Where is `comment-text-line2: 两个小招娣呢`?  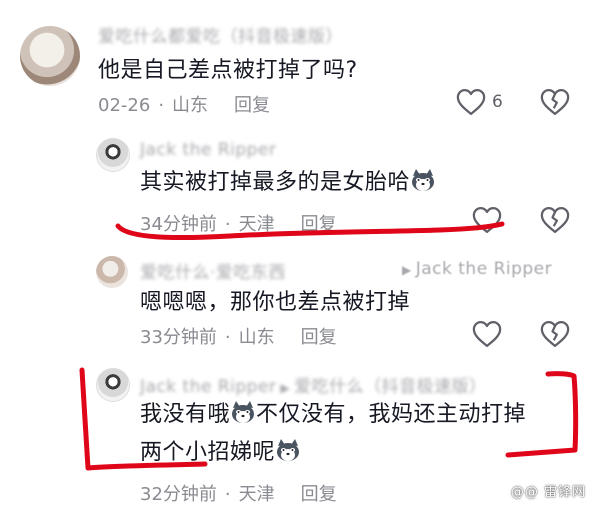 comment-text-line2: 两个小招娣呢 is located at coordinates (220, 453).